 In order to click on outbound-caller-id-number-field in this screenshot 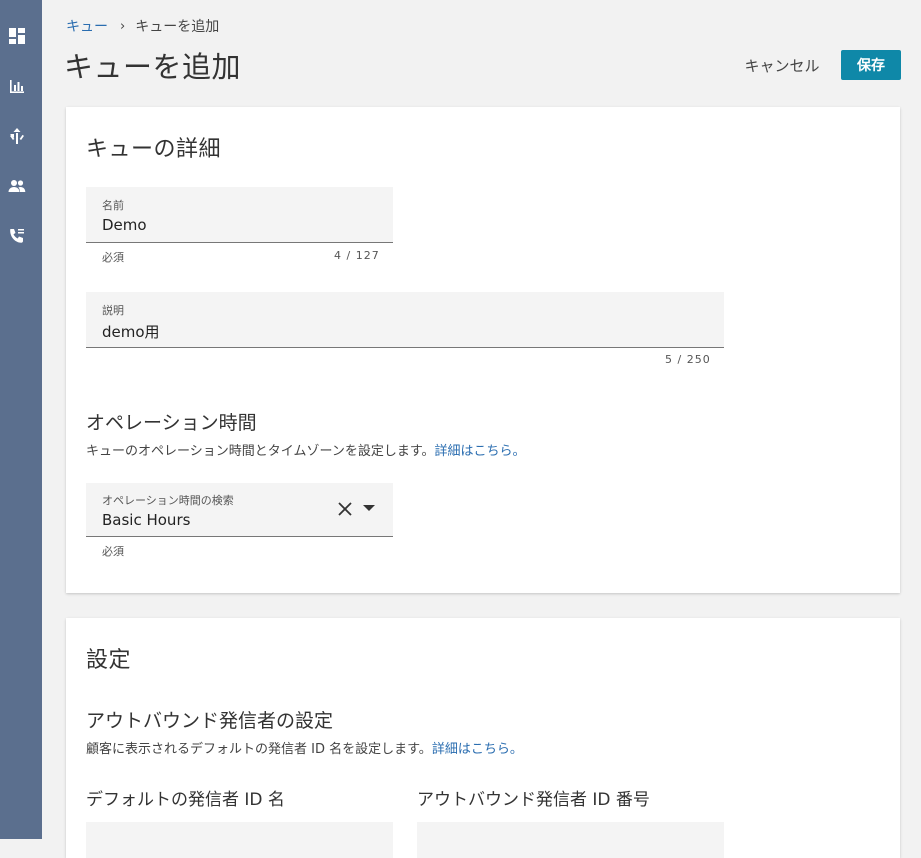, I will do `click(570, 840)`.